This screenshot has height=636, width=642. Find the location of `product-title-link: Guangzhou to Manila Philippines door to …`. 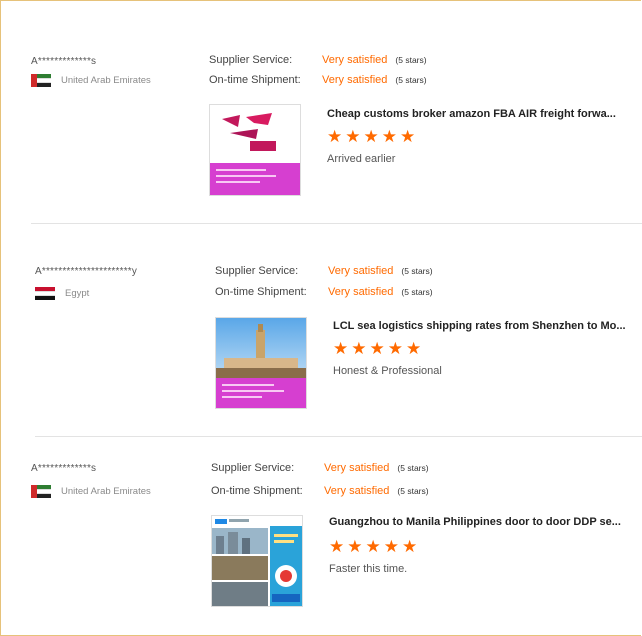

product-title-link: Guangzhou to Manila Philippines door to … is located at coordinates (475, 522).